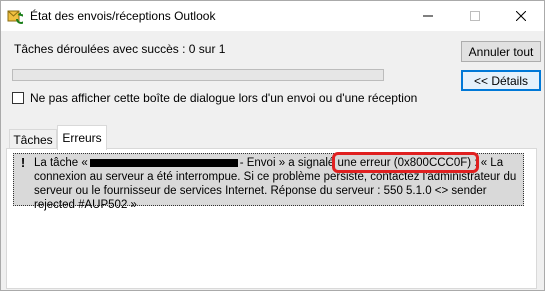  Describe the element at coordinates (23, 162) in the screenshot. I see `exclamation-icon: !` at that location.